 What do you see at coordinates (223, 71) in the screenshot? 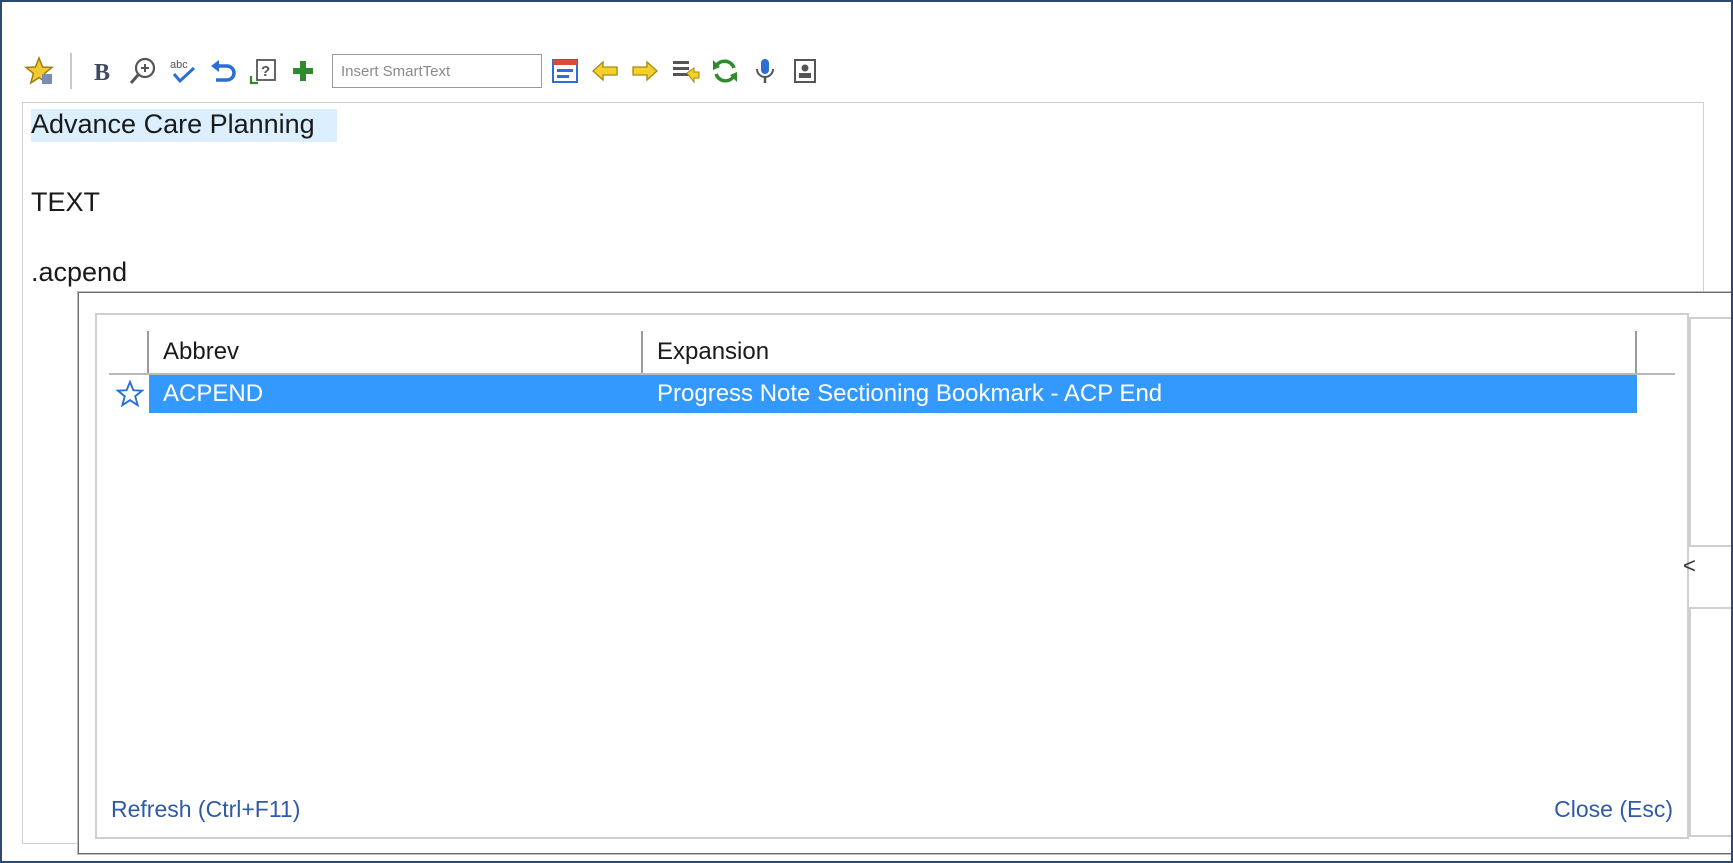
I see `undo-icon` at bounding box center [223, 71].